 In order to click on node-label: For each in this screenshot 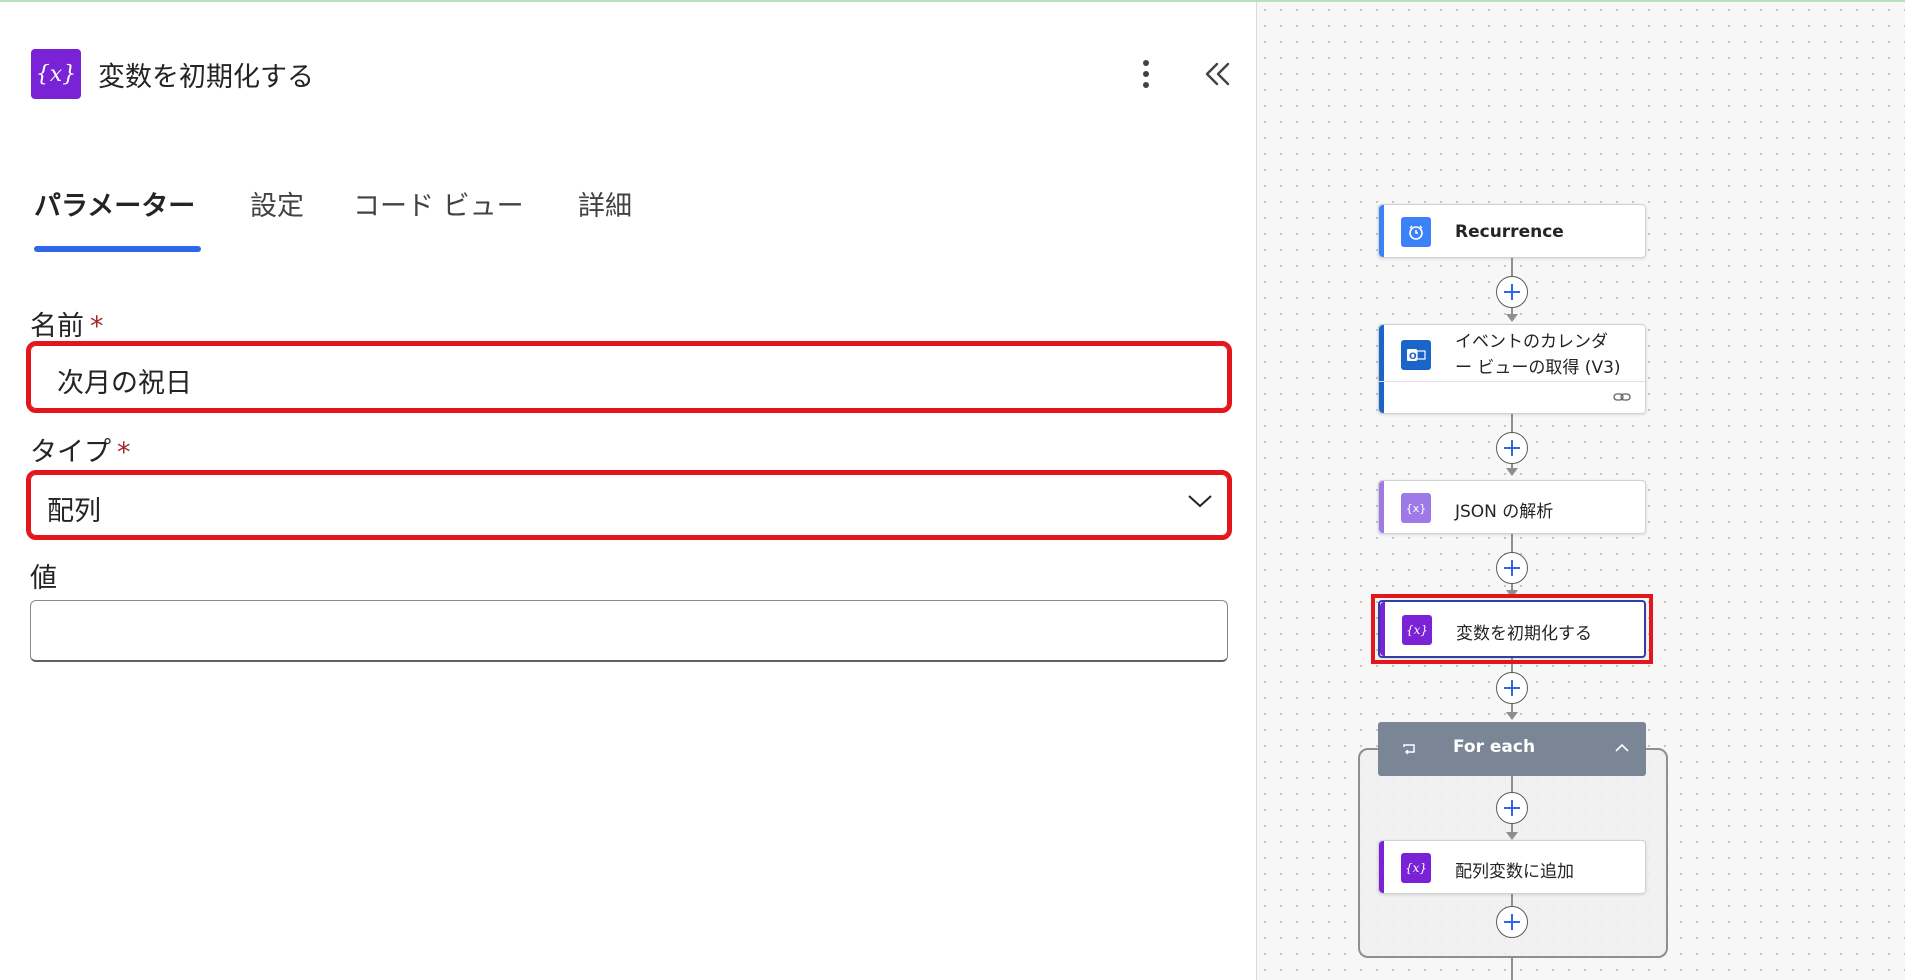, I will do `click(1494, 747)`.